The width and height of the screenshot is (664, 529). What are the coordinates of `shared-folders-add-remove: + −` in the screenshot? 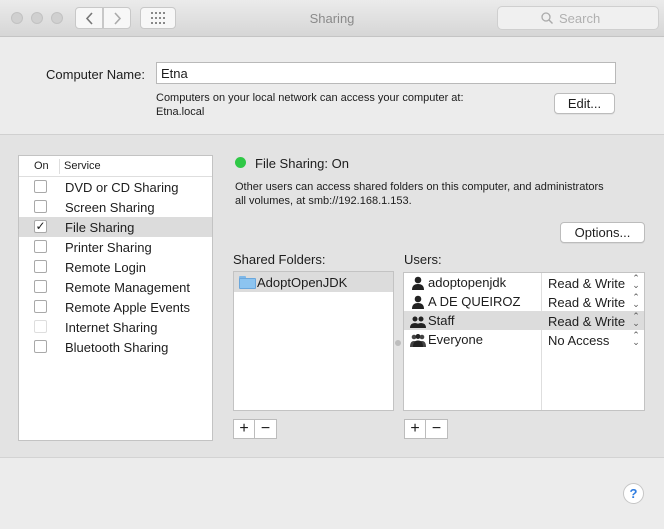 It's located at (255, 429).